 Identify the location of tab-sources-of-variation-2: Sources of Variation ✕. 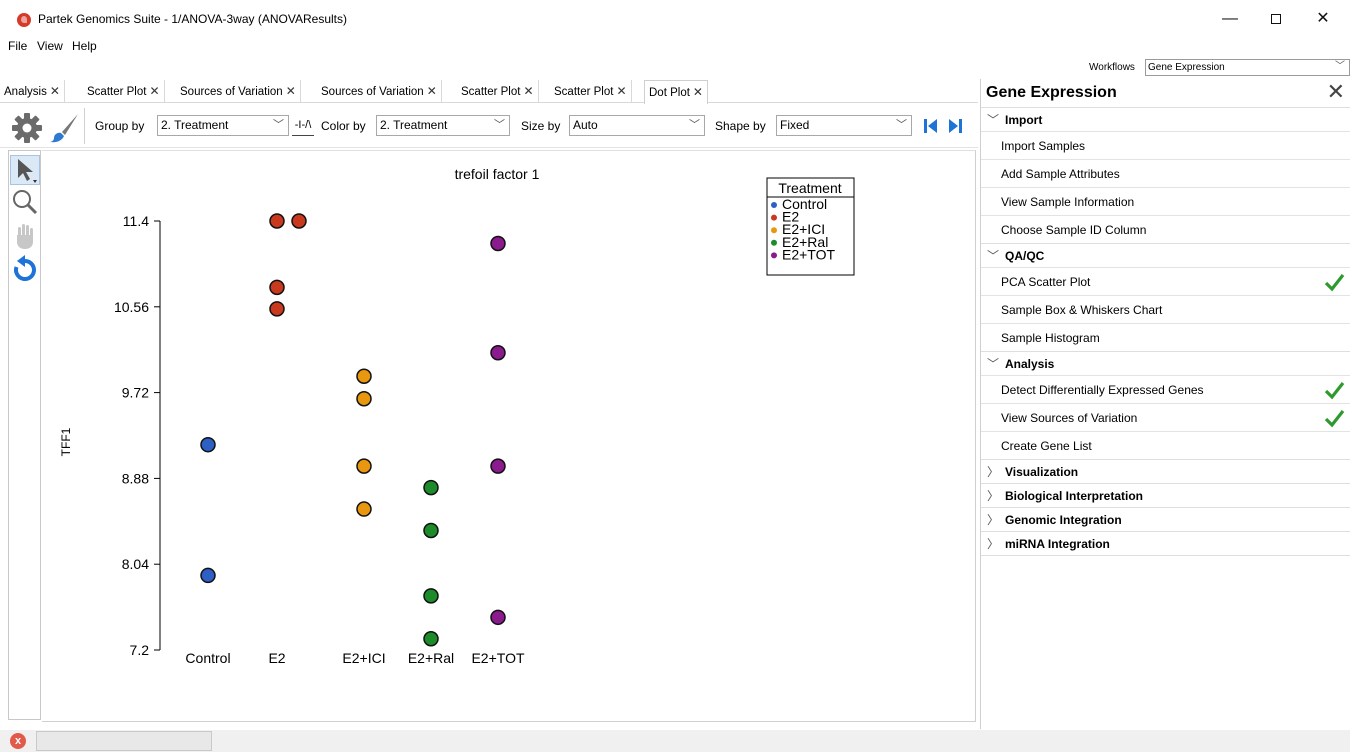
(379, 91).